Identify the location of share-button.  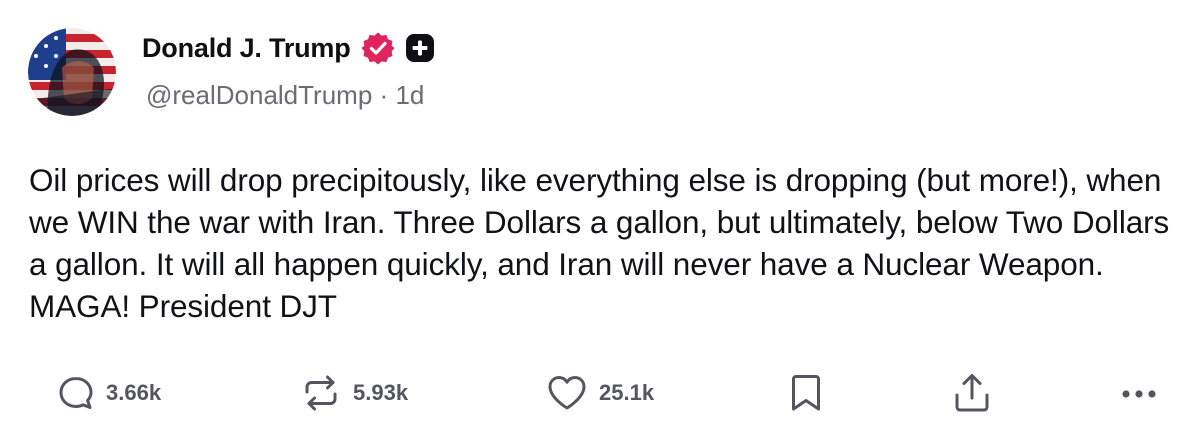
(972, 393).